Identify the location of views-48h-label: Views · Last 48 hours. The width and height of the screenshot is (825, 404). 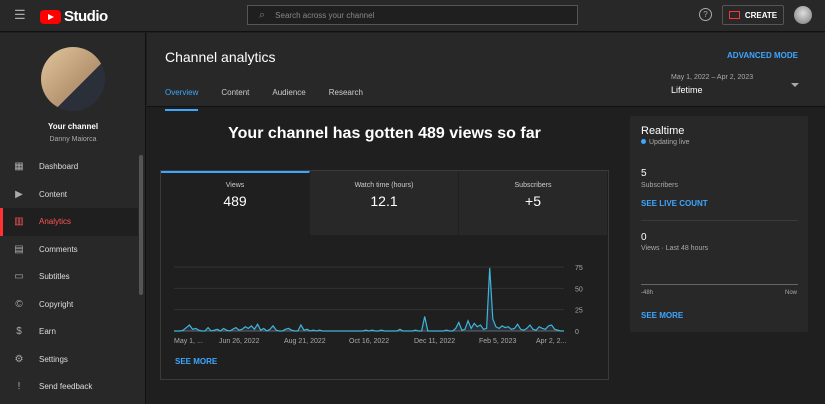
(675, 248).